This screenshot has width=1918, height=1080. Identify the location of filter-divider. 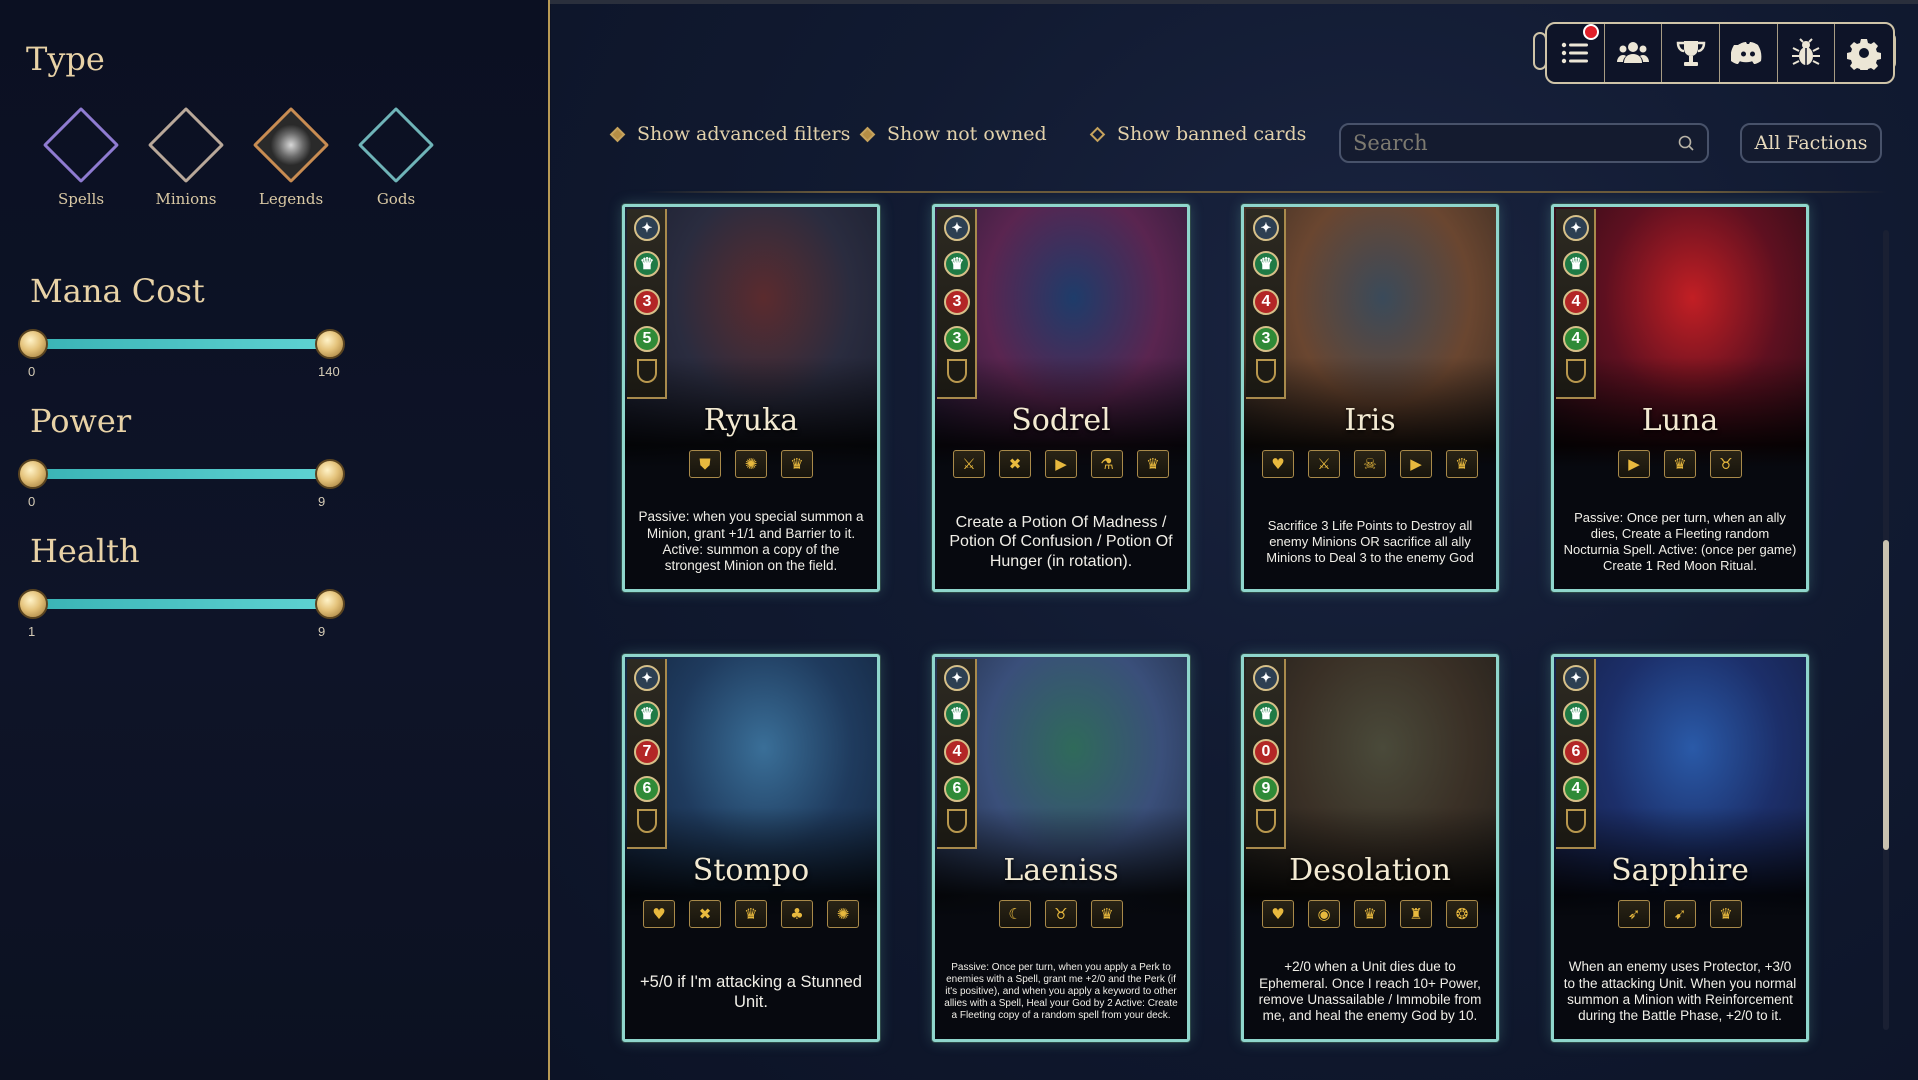
(1266, 192).